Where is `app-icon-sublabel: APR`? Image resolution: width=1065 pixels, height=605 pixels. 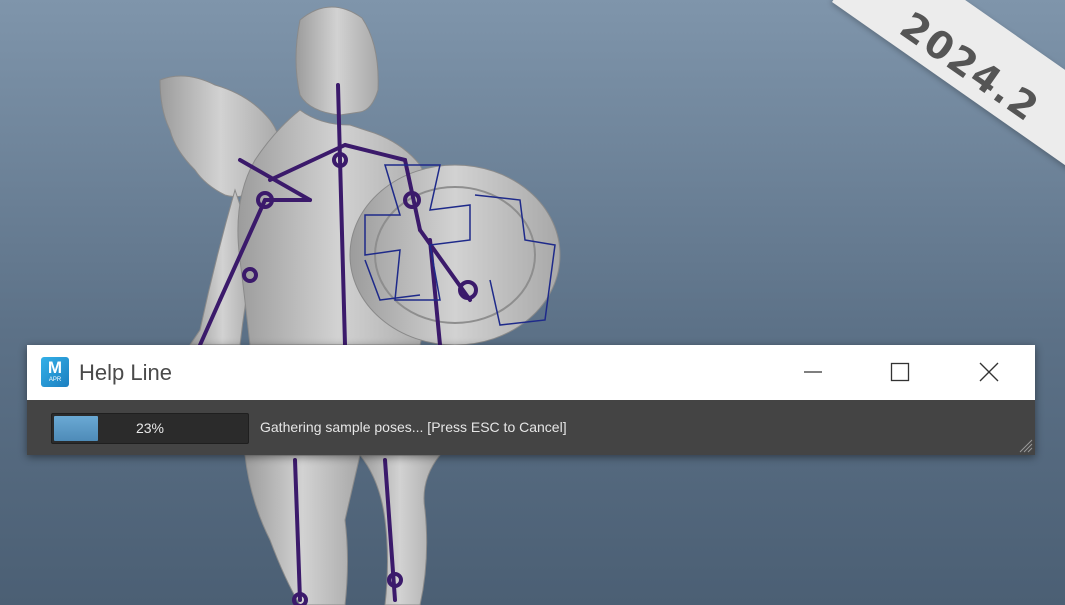
app-icon-sublabel: APR is located at coordinates (55, 380).